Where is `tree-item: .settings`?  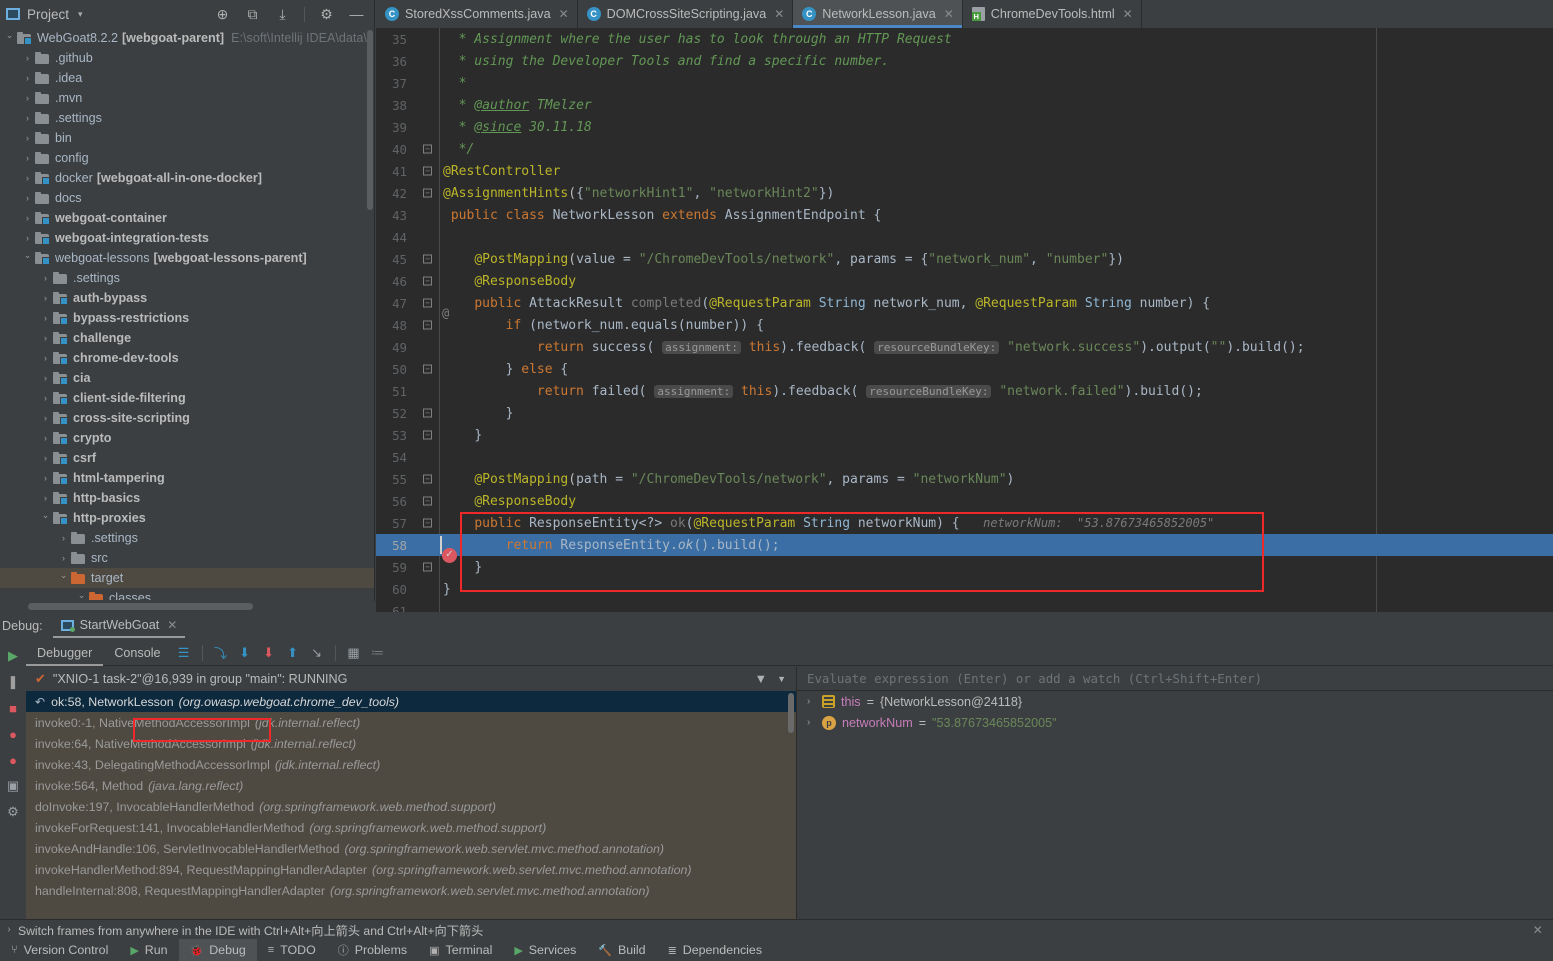 tree-item: .settings is located at coordinates (187, 118).